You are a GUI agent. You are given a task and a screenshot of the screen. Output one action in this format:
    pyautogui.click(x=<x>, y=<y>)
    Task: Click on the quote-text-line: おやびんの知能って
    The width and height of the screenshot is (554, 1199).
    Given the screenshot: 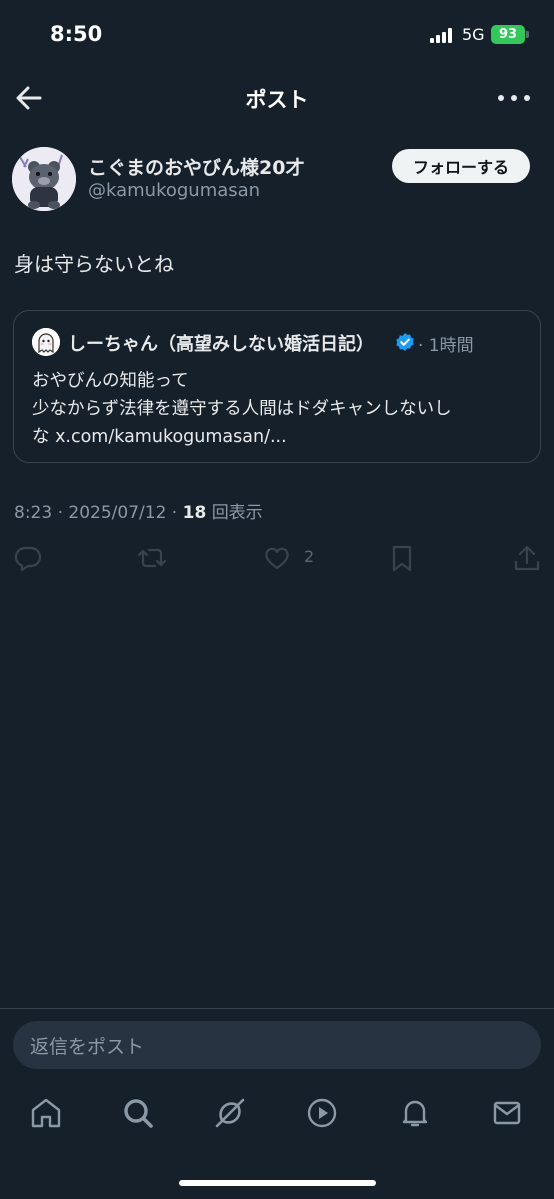 What is the action you would take?
    pyautogui.click(x=110, y=381)
    